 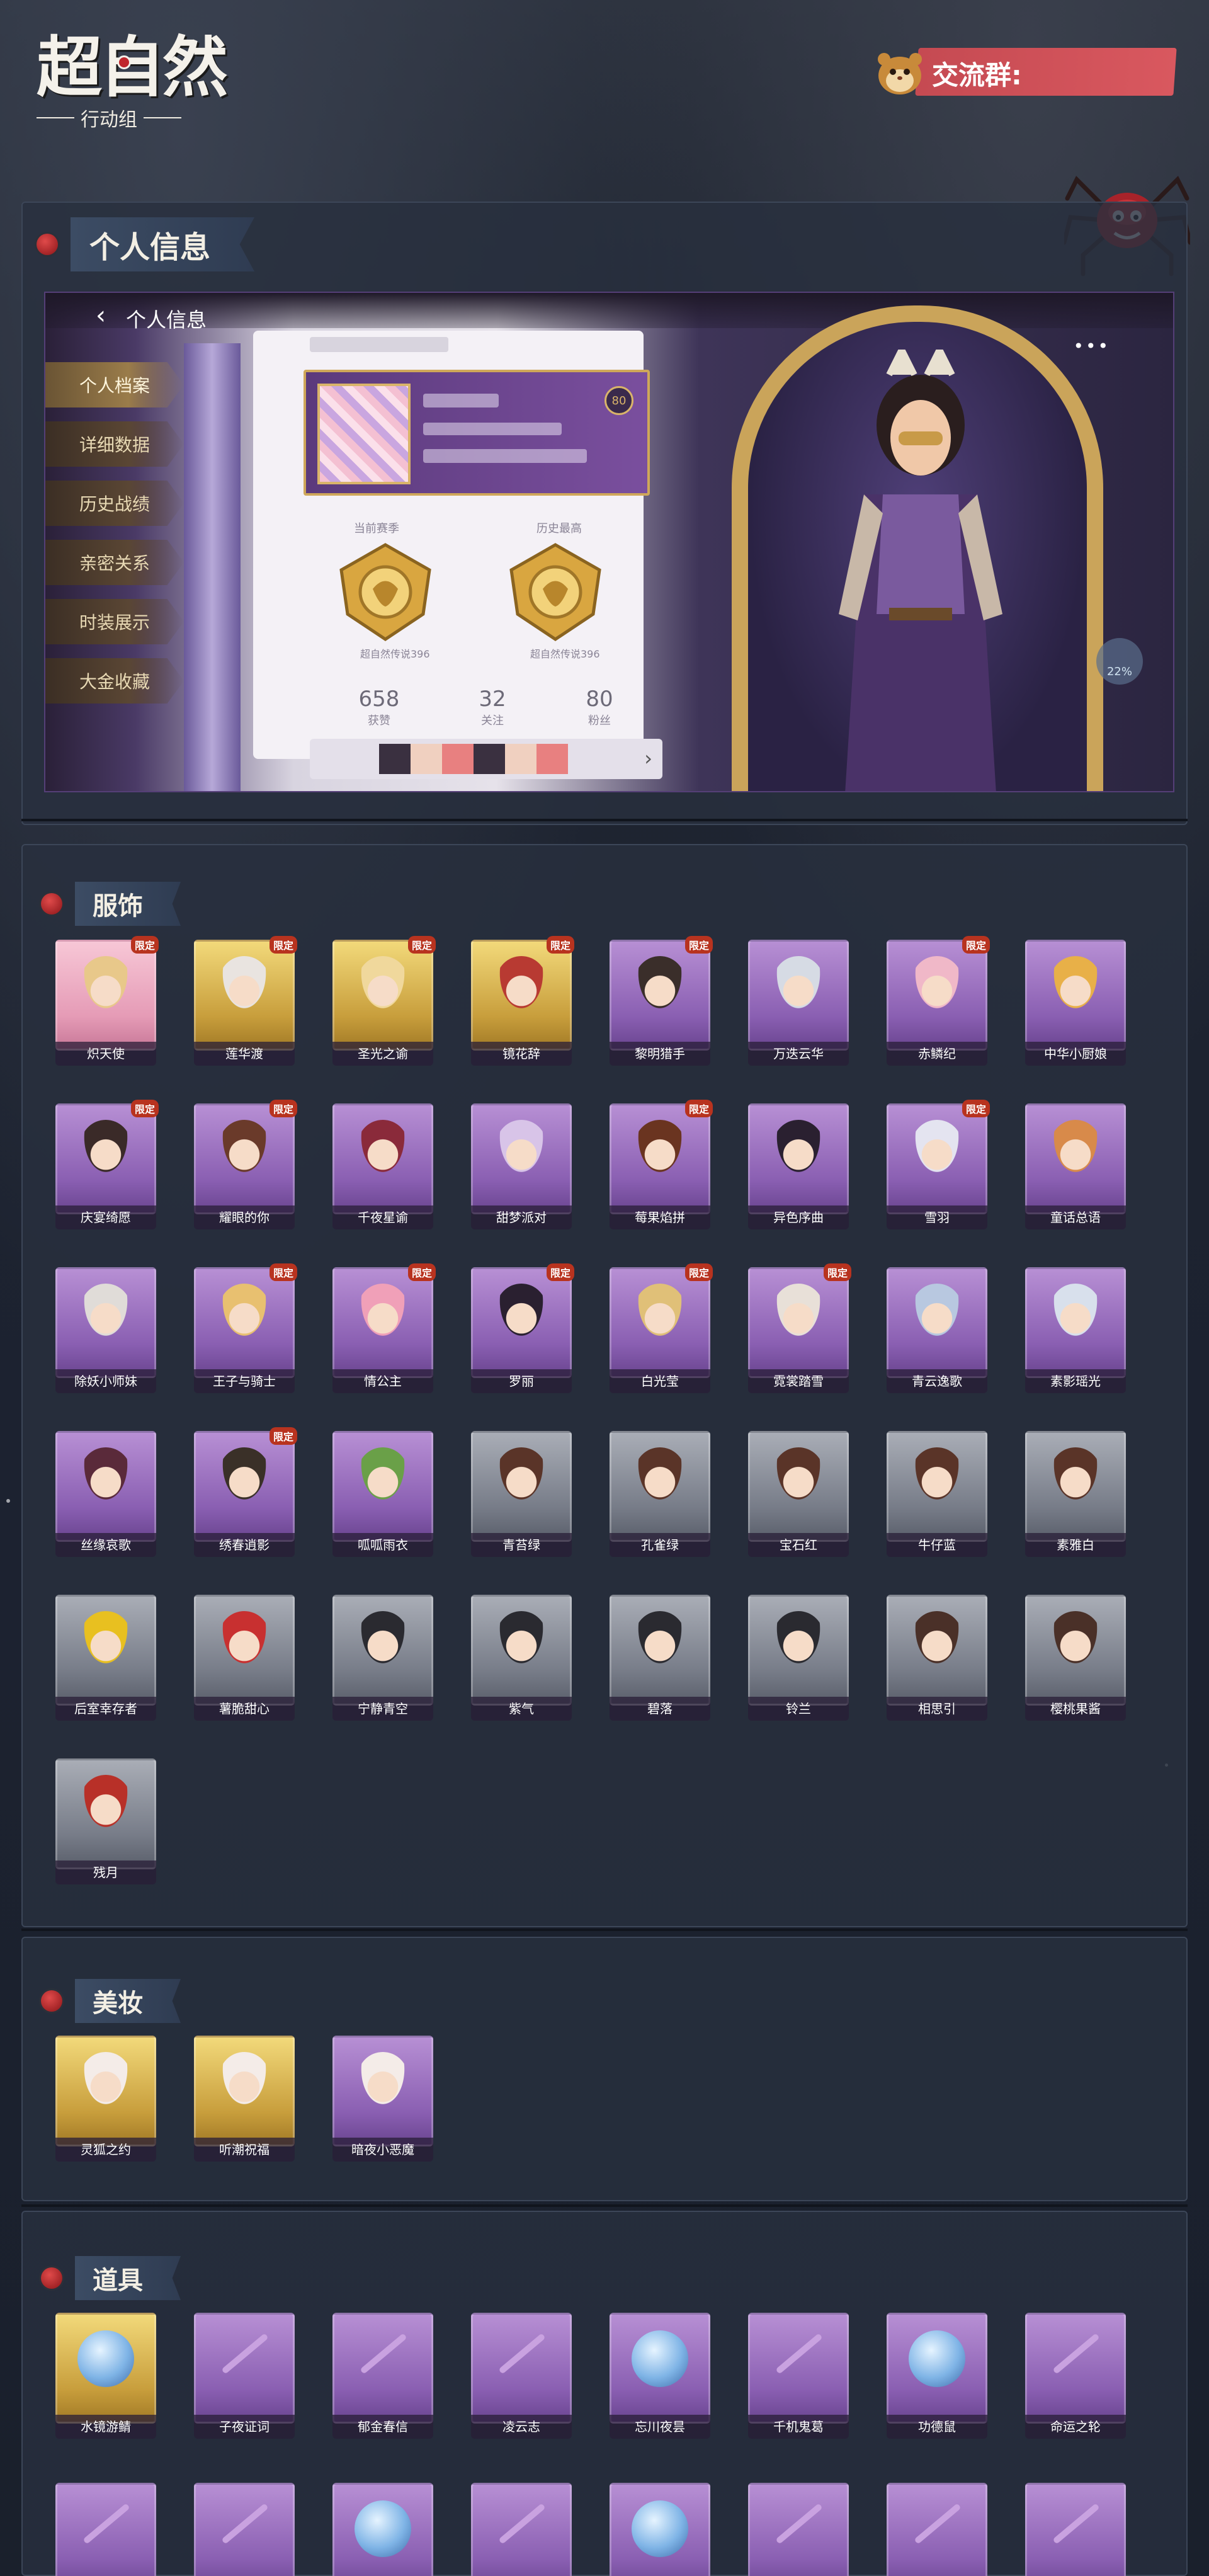 I want to click on logo-dash, so click(x=162, y=117).